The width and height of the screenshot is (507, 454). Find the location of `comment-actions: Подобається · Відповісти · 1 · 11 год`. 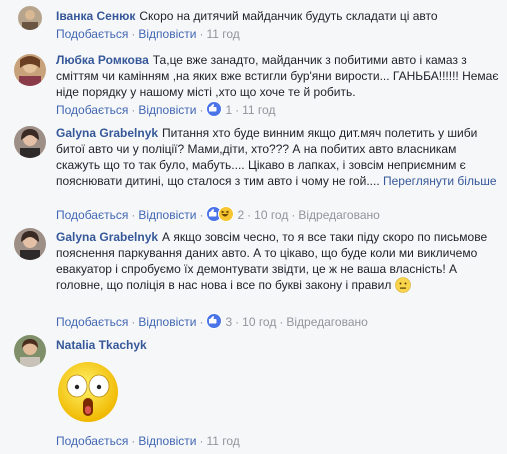

comment-actions: Подобається · Відповісти · 1 · 11 год is located at coordinates (166, 109).